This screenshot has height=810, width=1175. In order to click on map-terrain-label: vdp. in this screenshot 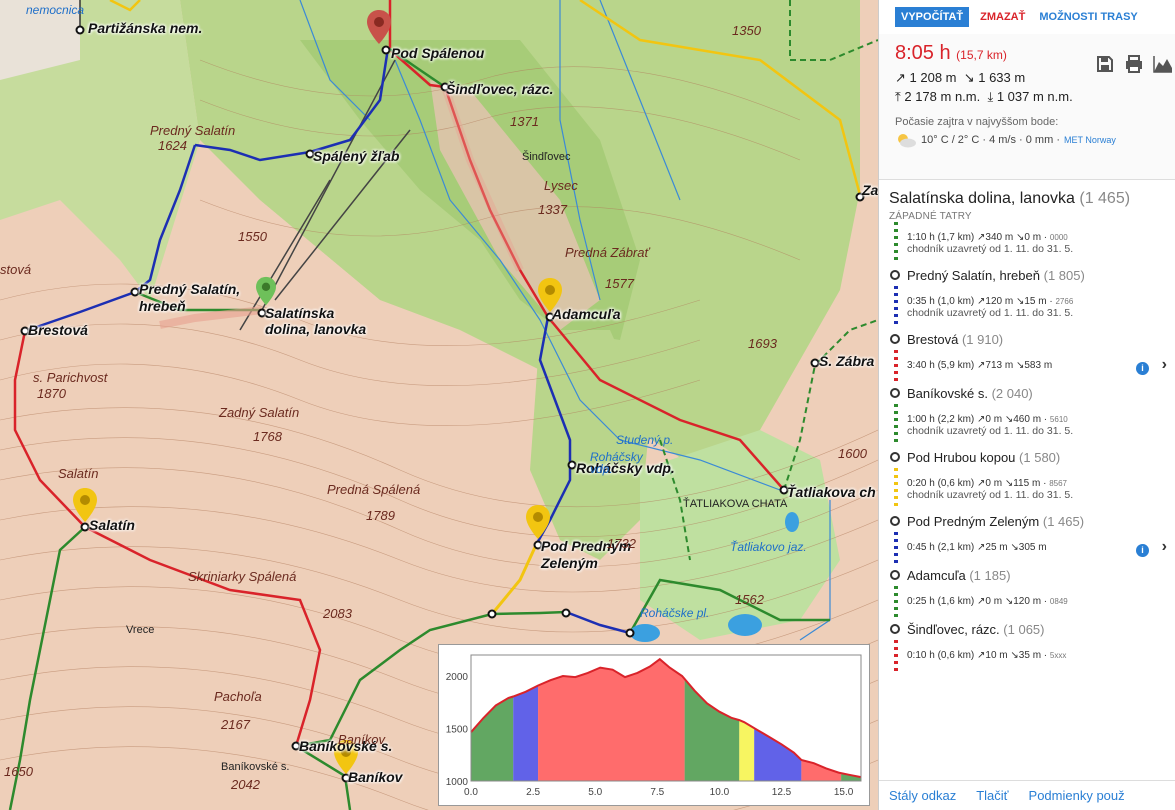, I will do `click(601, 469)`.